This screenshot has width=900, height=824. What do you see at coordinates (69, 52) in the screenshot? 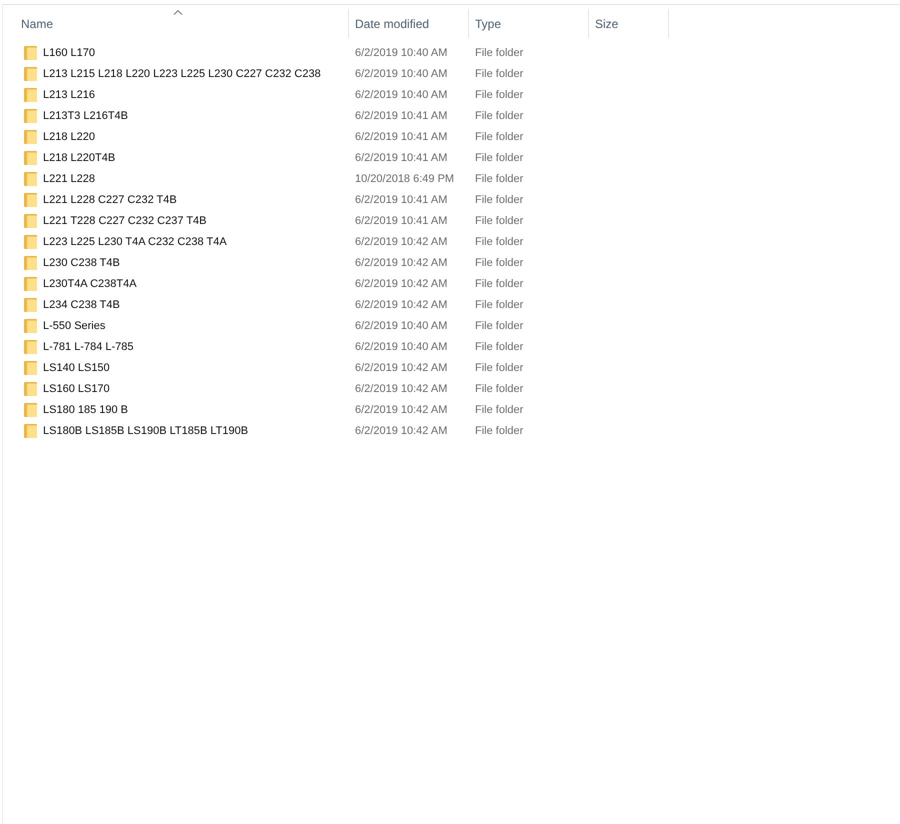
I see `folder-name: L160 L170` at bounding box center [69, 52].